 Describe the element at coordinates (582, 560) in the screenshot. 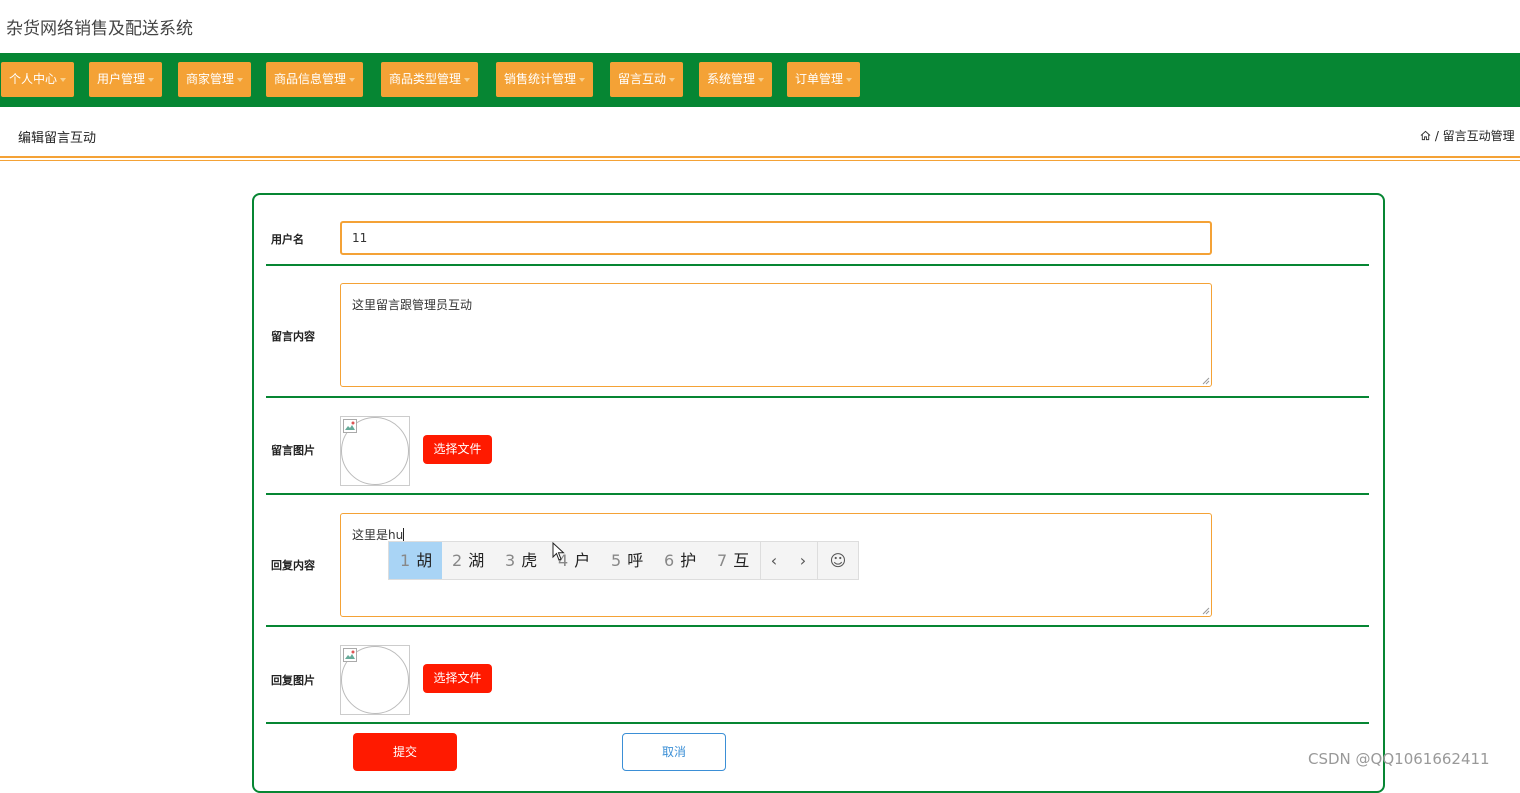

I see `ime-candidate-text: 户` at that location.